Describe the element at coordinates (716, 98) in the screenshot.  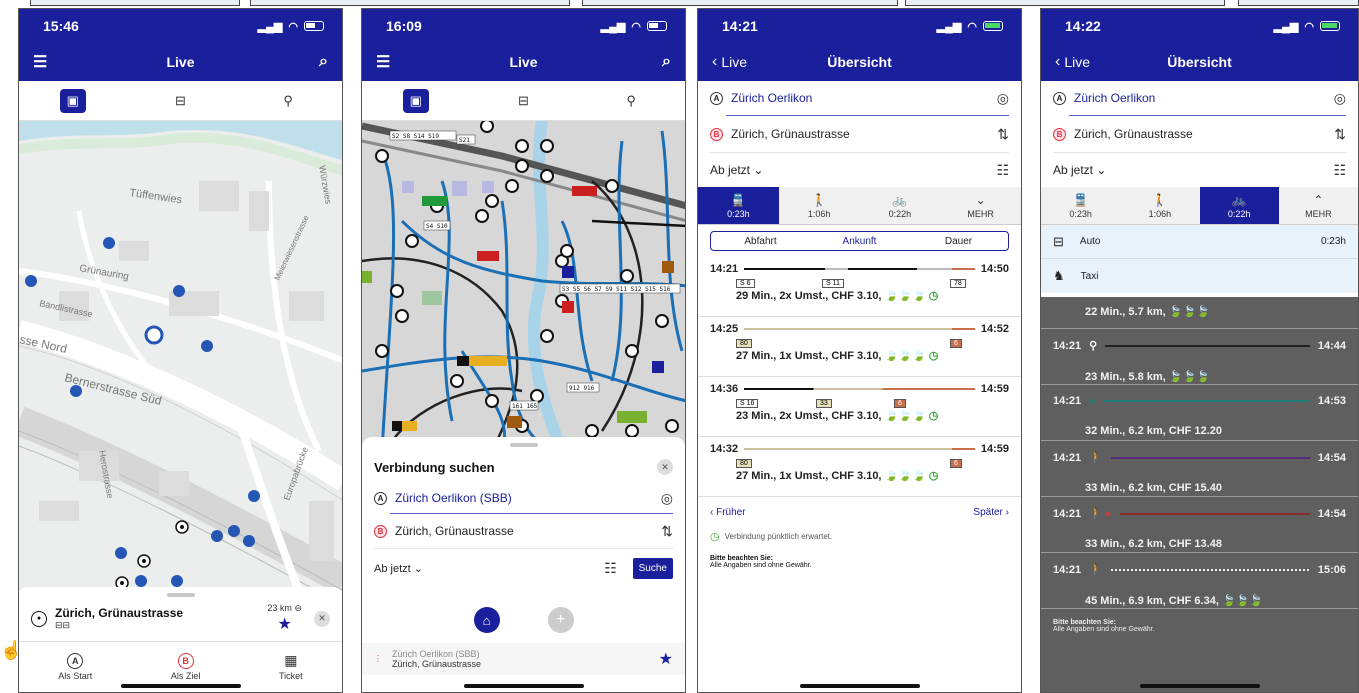
I see `origin-a-icon: A` at that location.